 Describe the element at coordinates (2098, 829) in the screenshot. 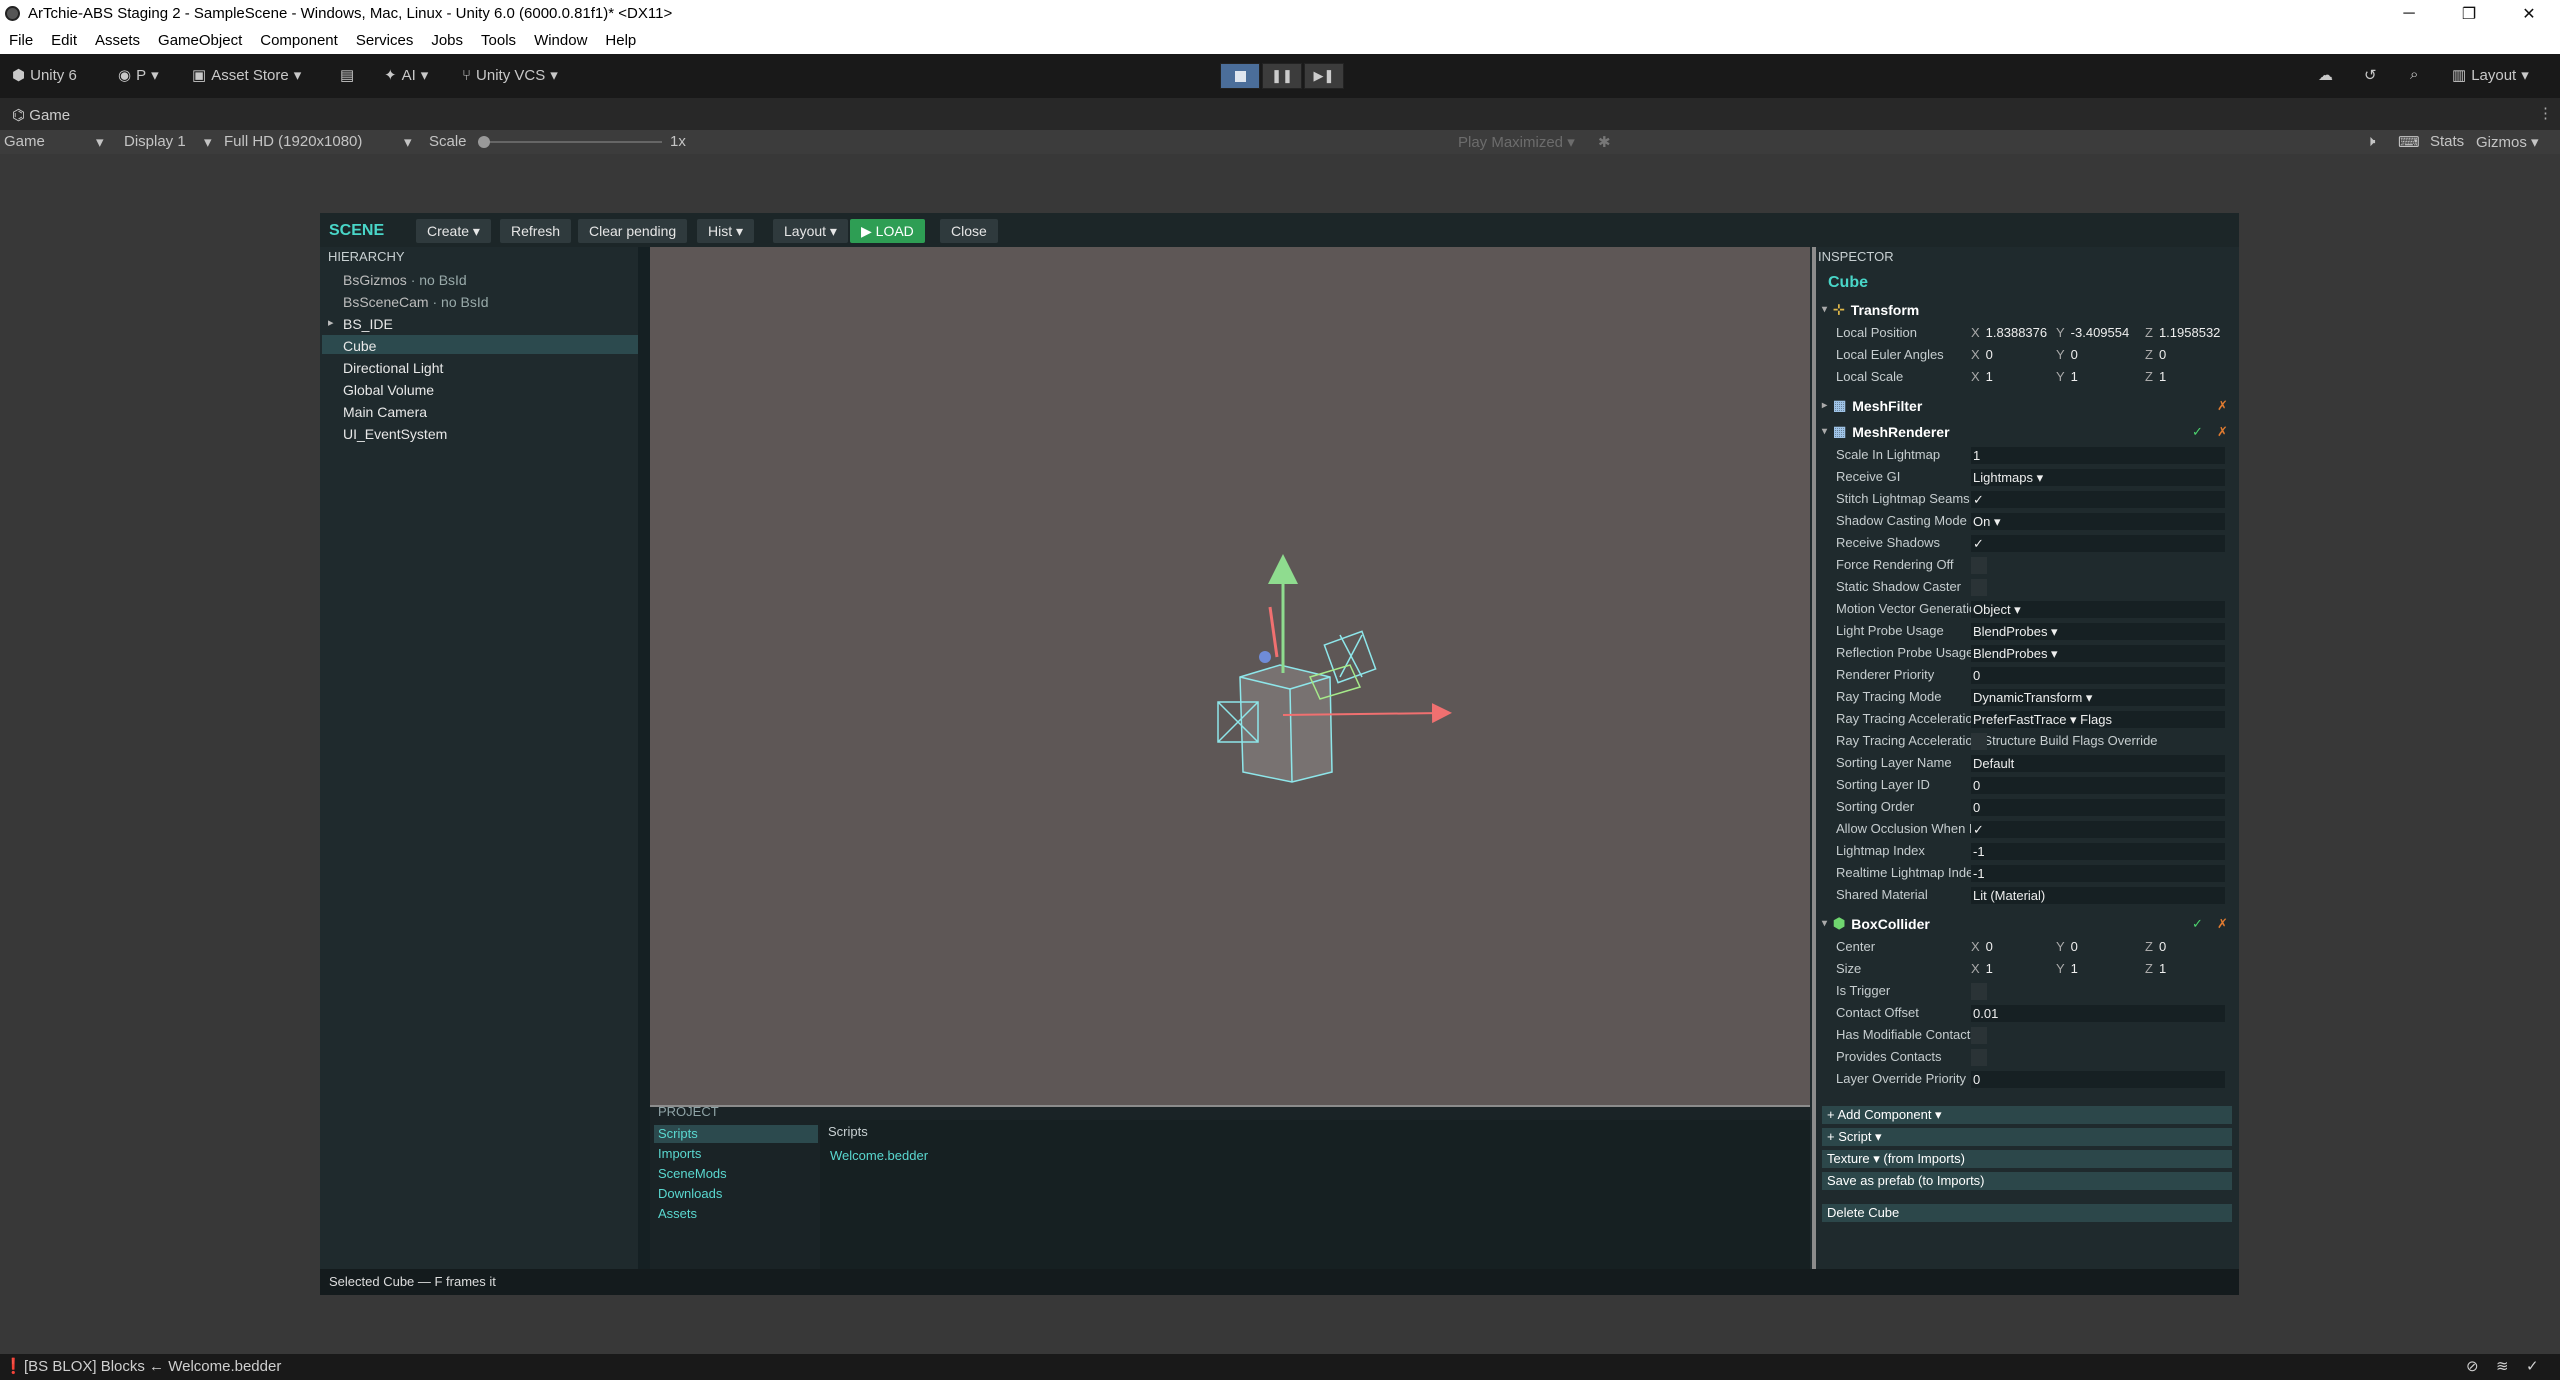

I see `allow-occlusion-when-dynamic-field: ✓` at that location.